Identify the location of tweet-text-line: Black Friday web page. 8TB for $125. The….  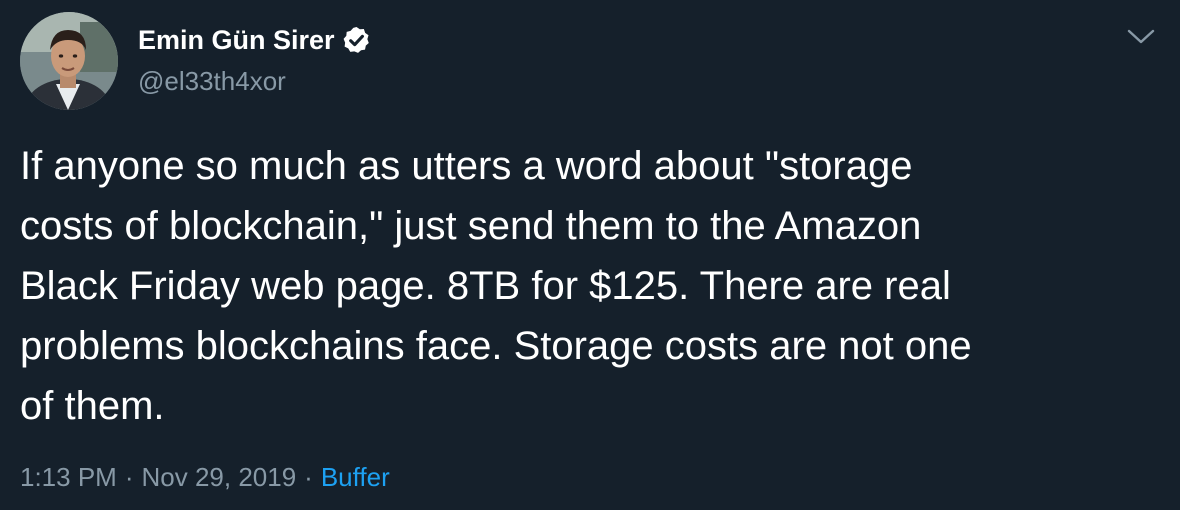
(485, 286).